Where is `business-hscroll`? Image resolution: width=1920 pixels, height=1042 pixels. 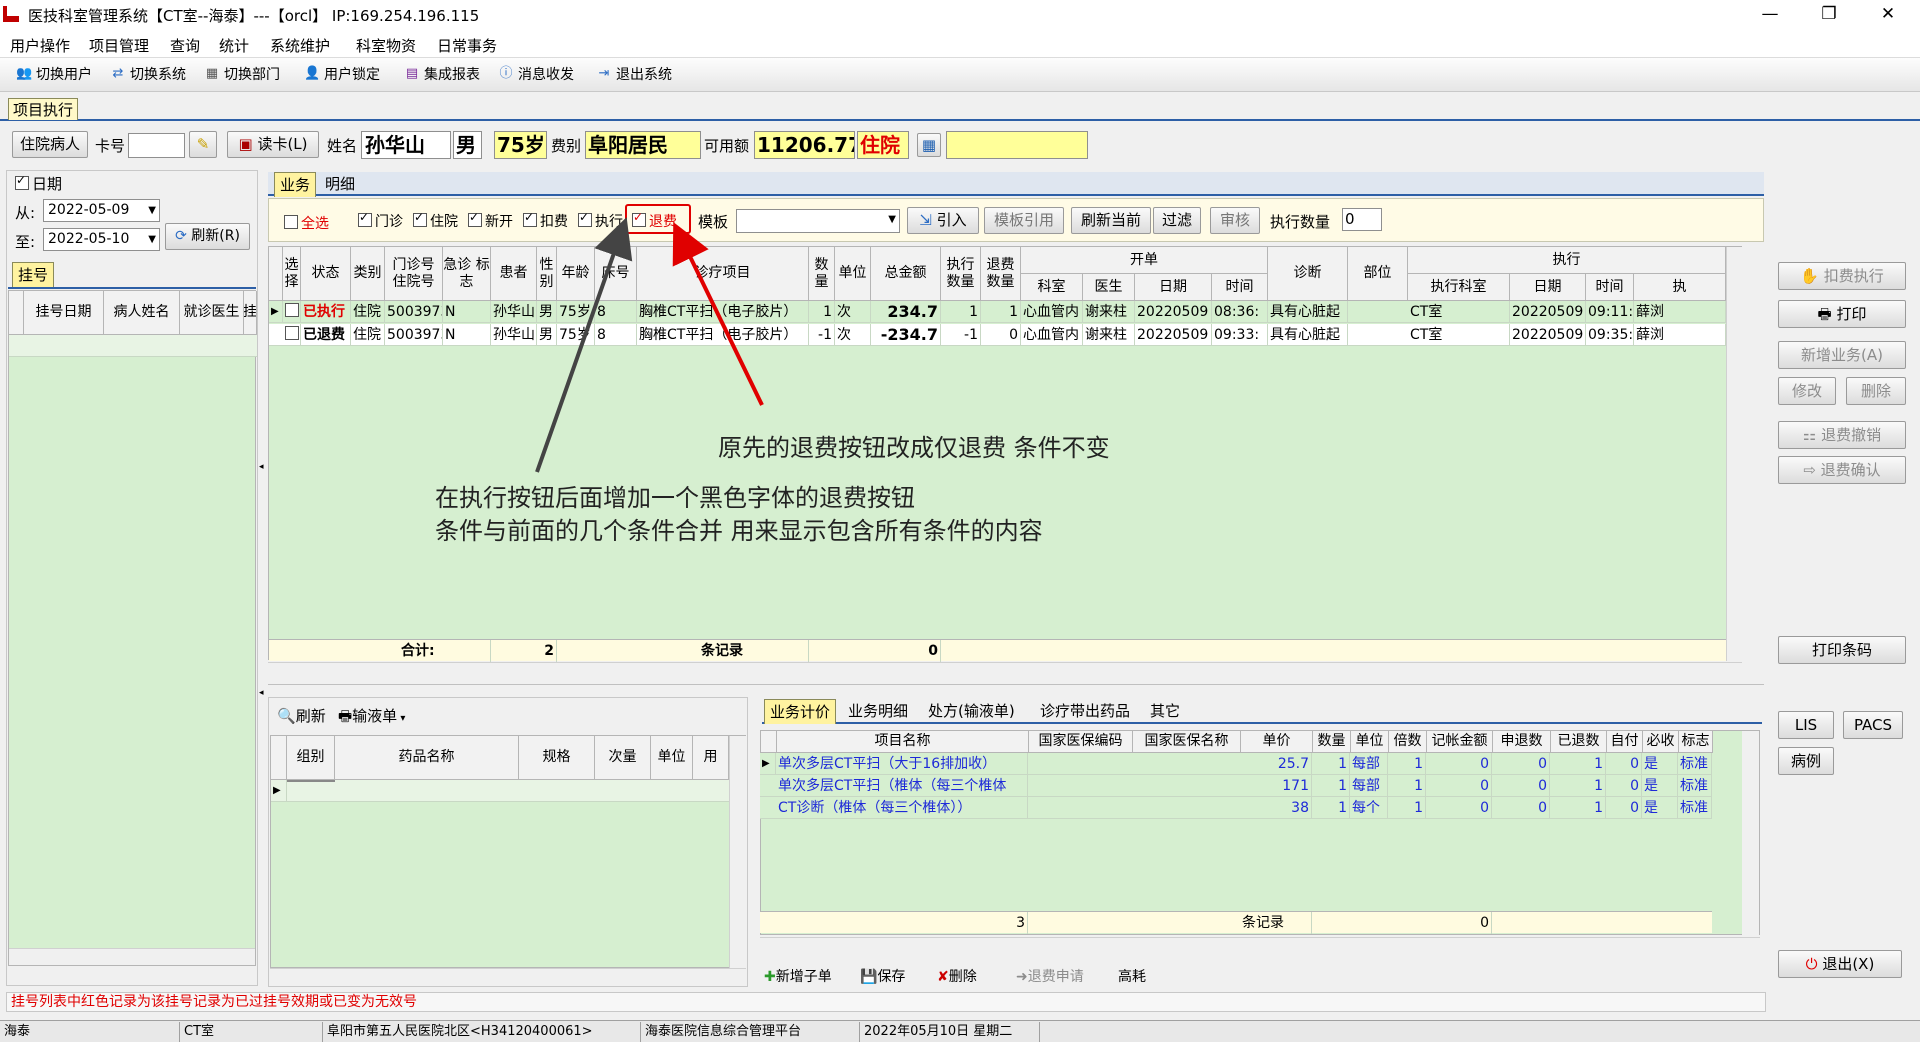
business-hscroll is located at coordinates (1005, 670).